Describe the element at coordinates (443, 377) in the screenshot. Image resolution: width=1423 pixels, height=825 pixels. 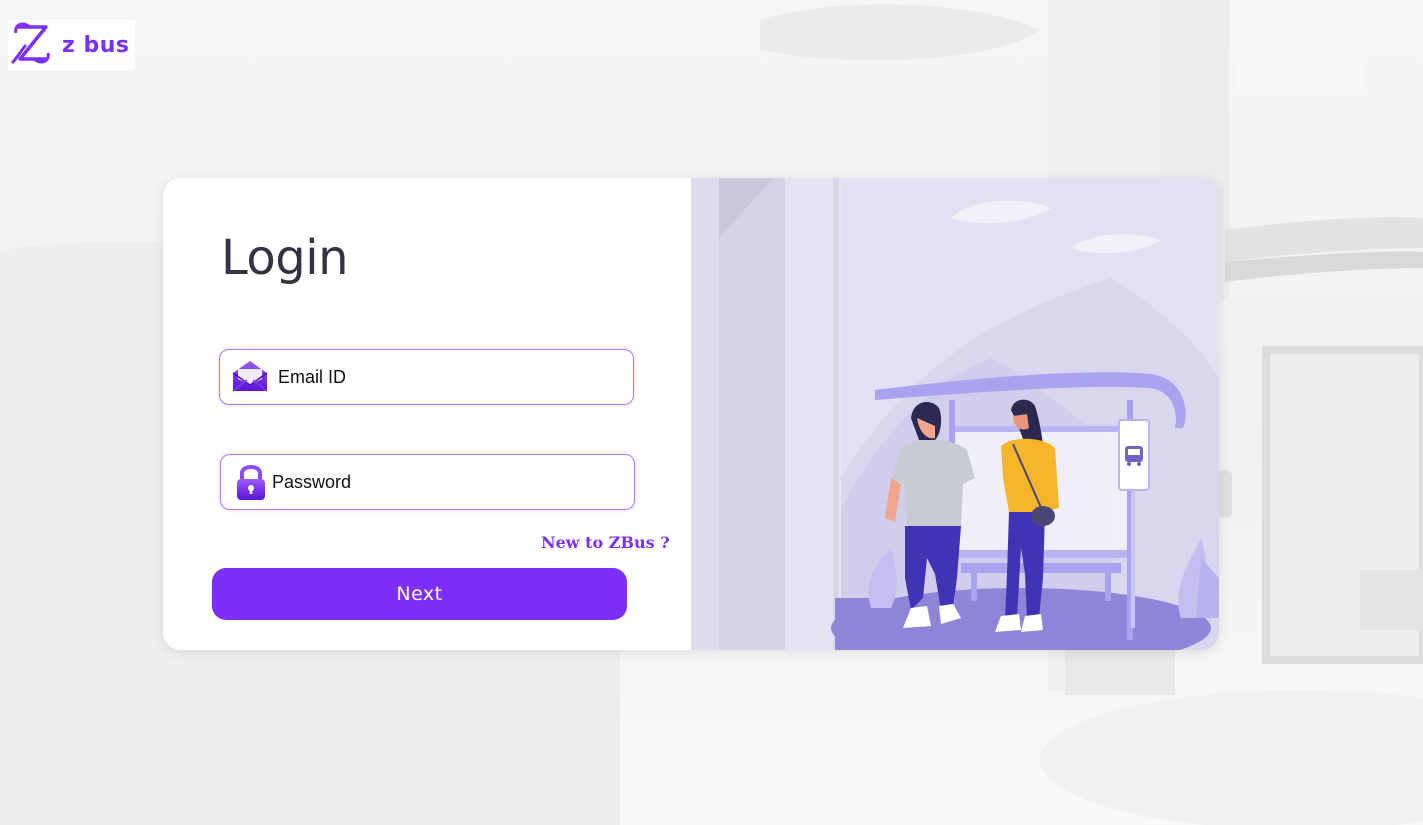
I see `email-input` at that location.